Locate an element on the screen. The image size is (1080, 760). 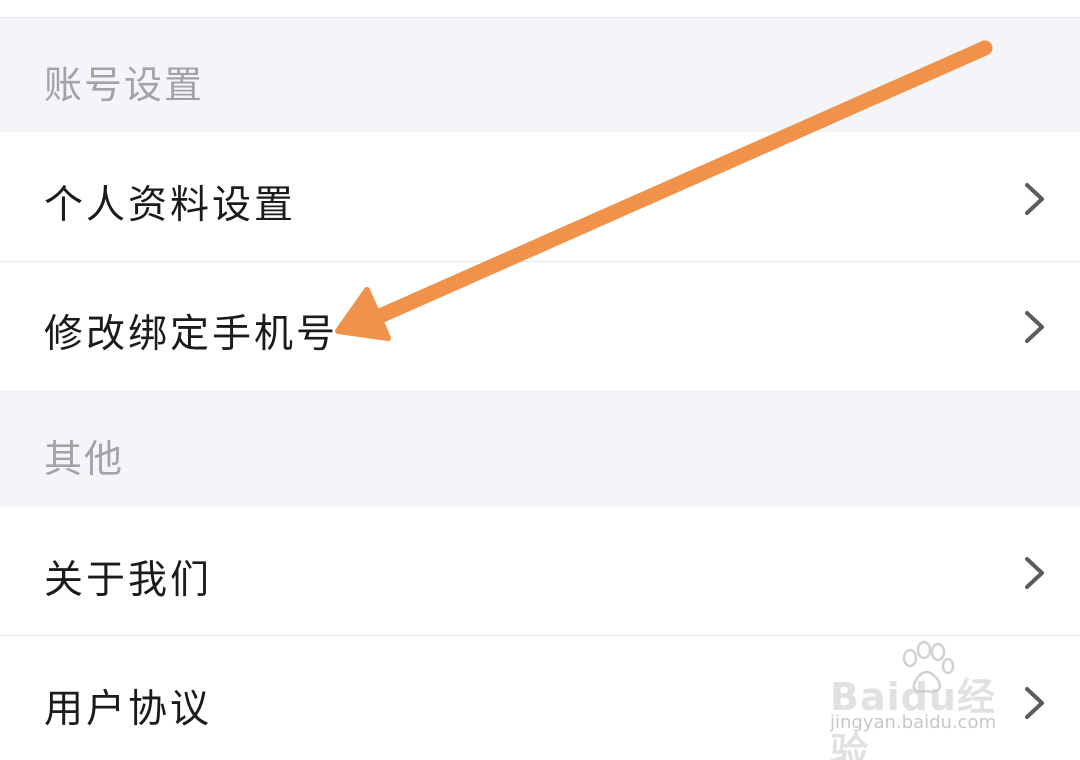
list-item-label: 个人资料设置 is located at coordinates (170, 205).